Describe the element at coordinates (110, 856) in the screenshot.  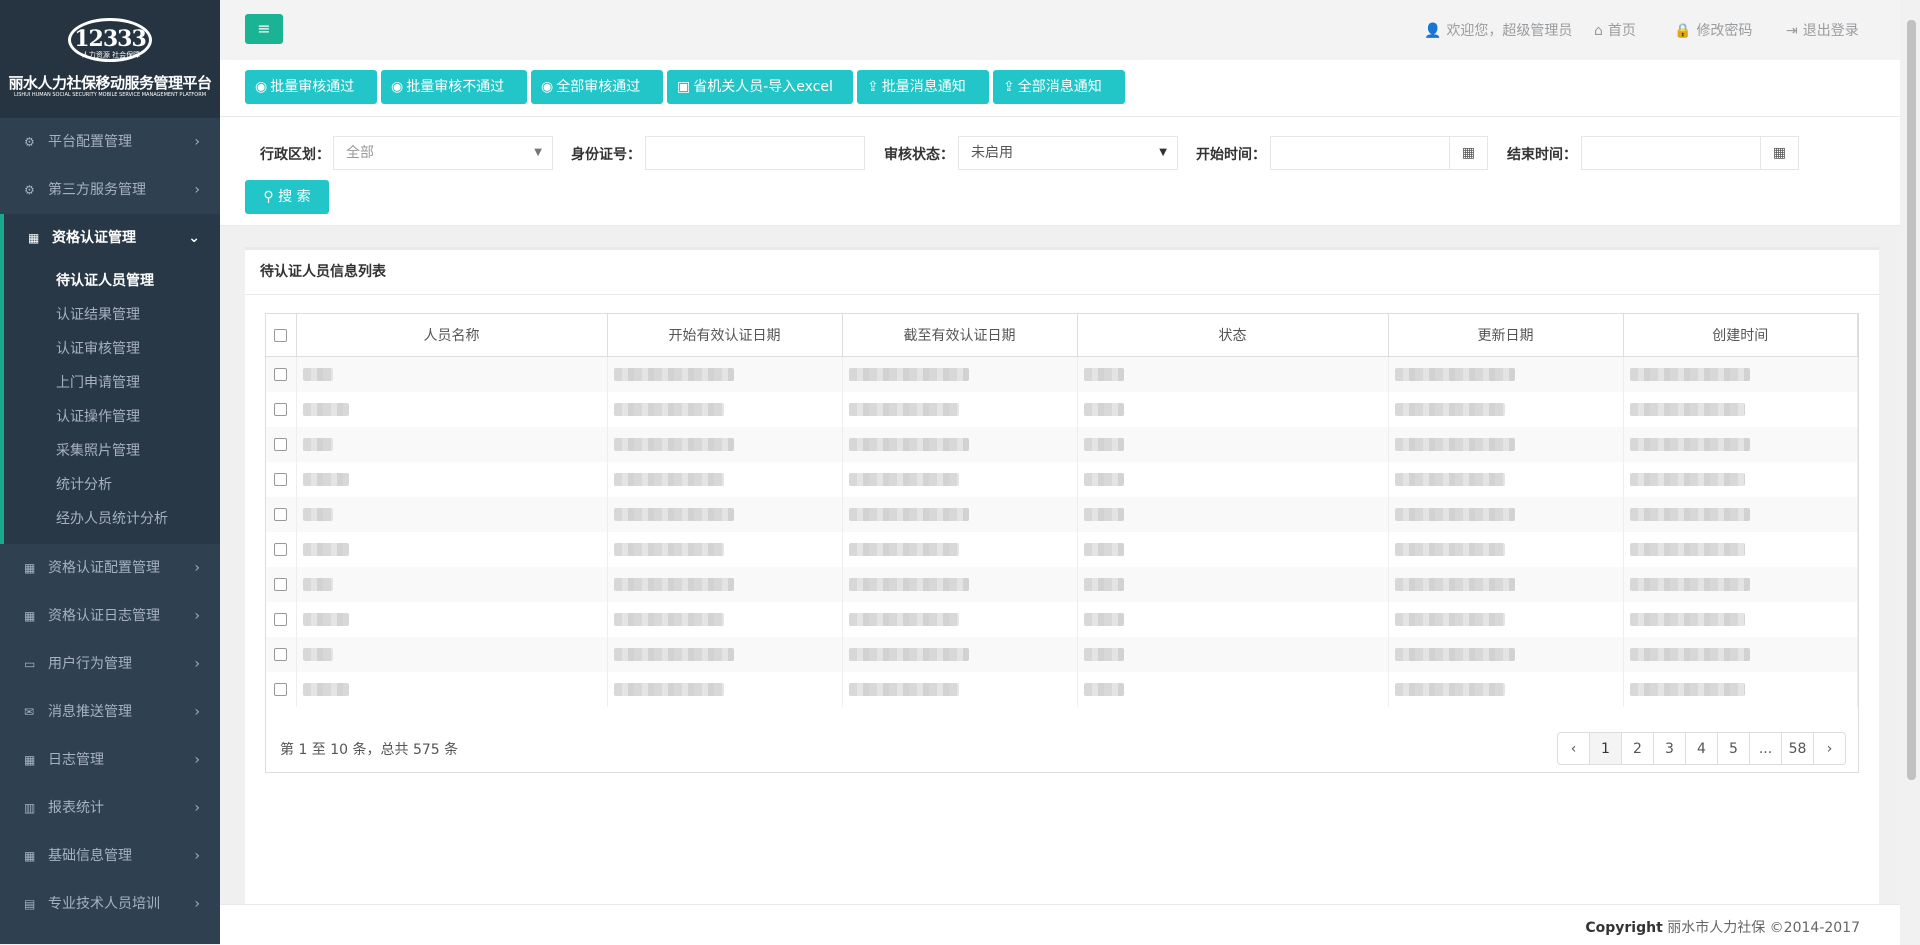
I see `sidebar-item-basic-info: ▦ 基础信息管理 ›` at that location.